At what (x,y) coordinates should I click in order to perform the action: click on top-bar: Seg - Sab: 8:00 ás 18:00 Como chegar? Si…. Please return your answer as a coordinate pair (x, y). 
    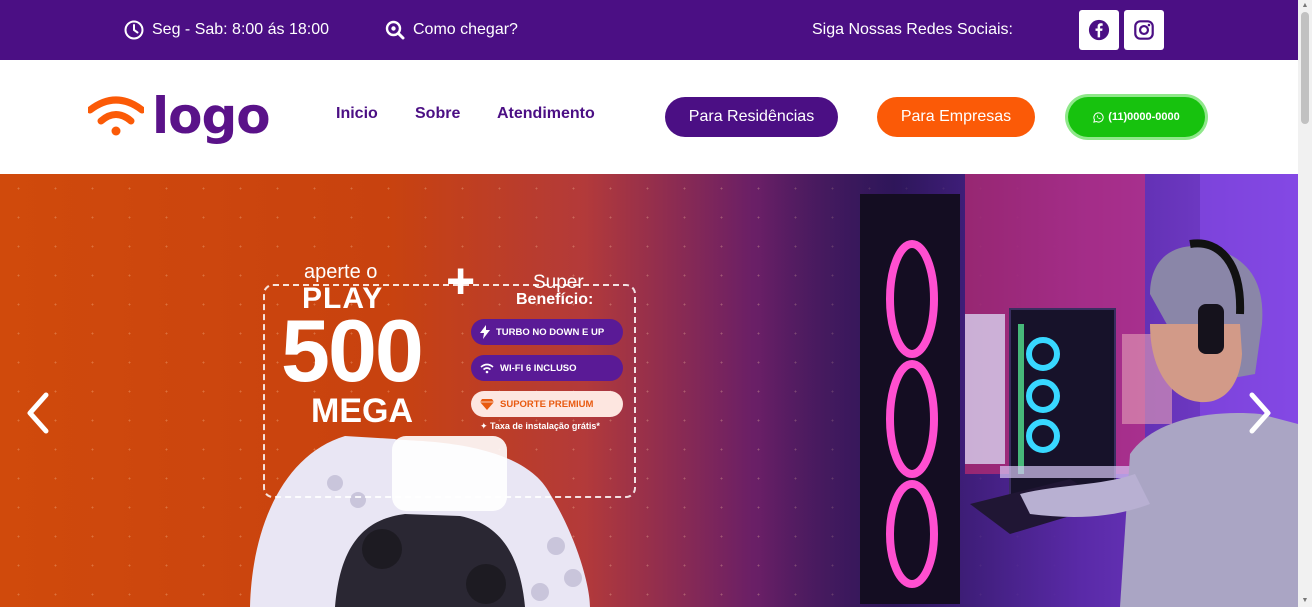
    Looking at the image, I should click on (649, 30).